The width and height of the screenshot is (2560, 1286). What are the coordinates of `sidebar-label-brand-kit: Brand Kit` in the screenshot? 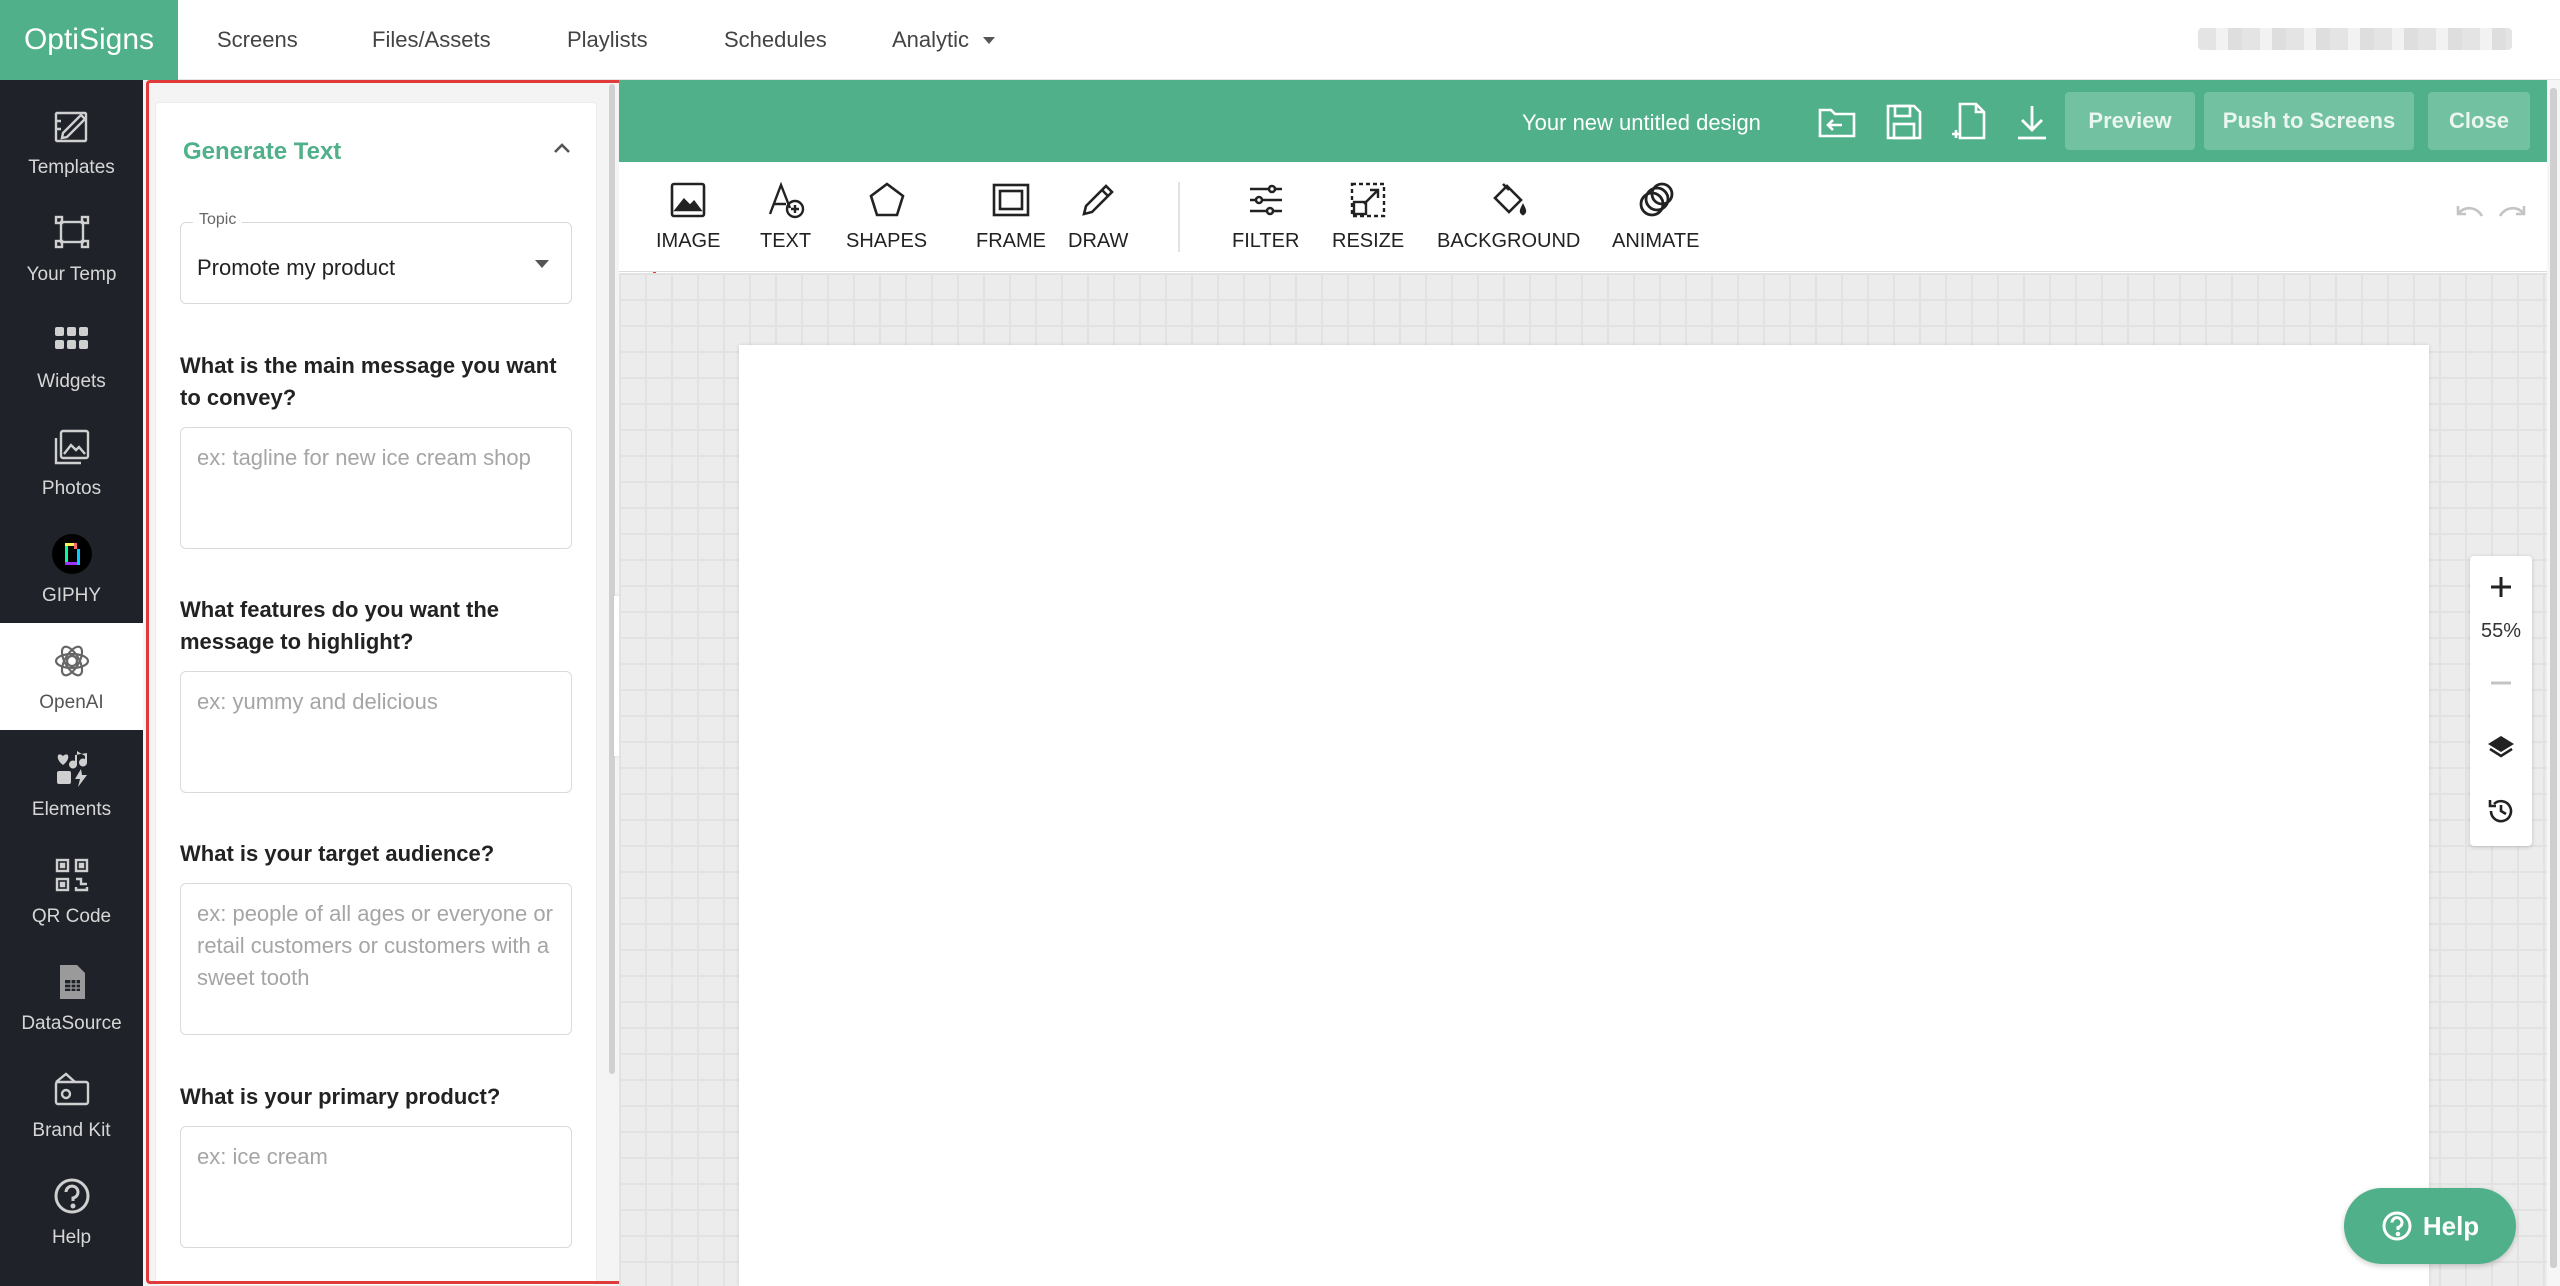 It's located at (71, 1130).